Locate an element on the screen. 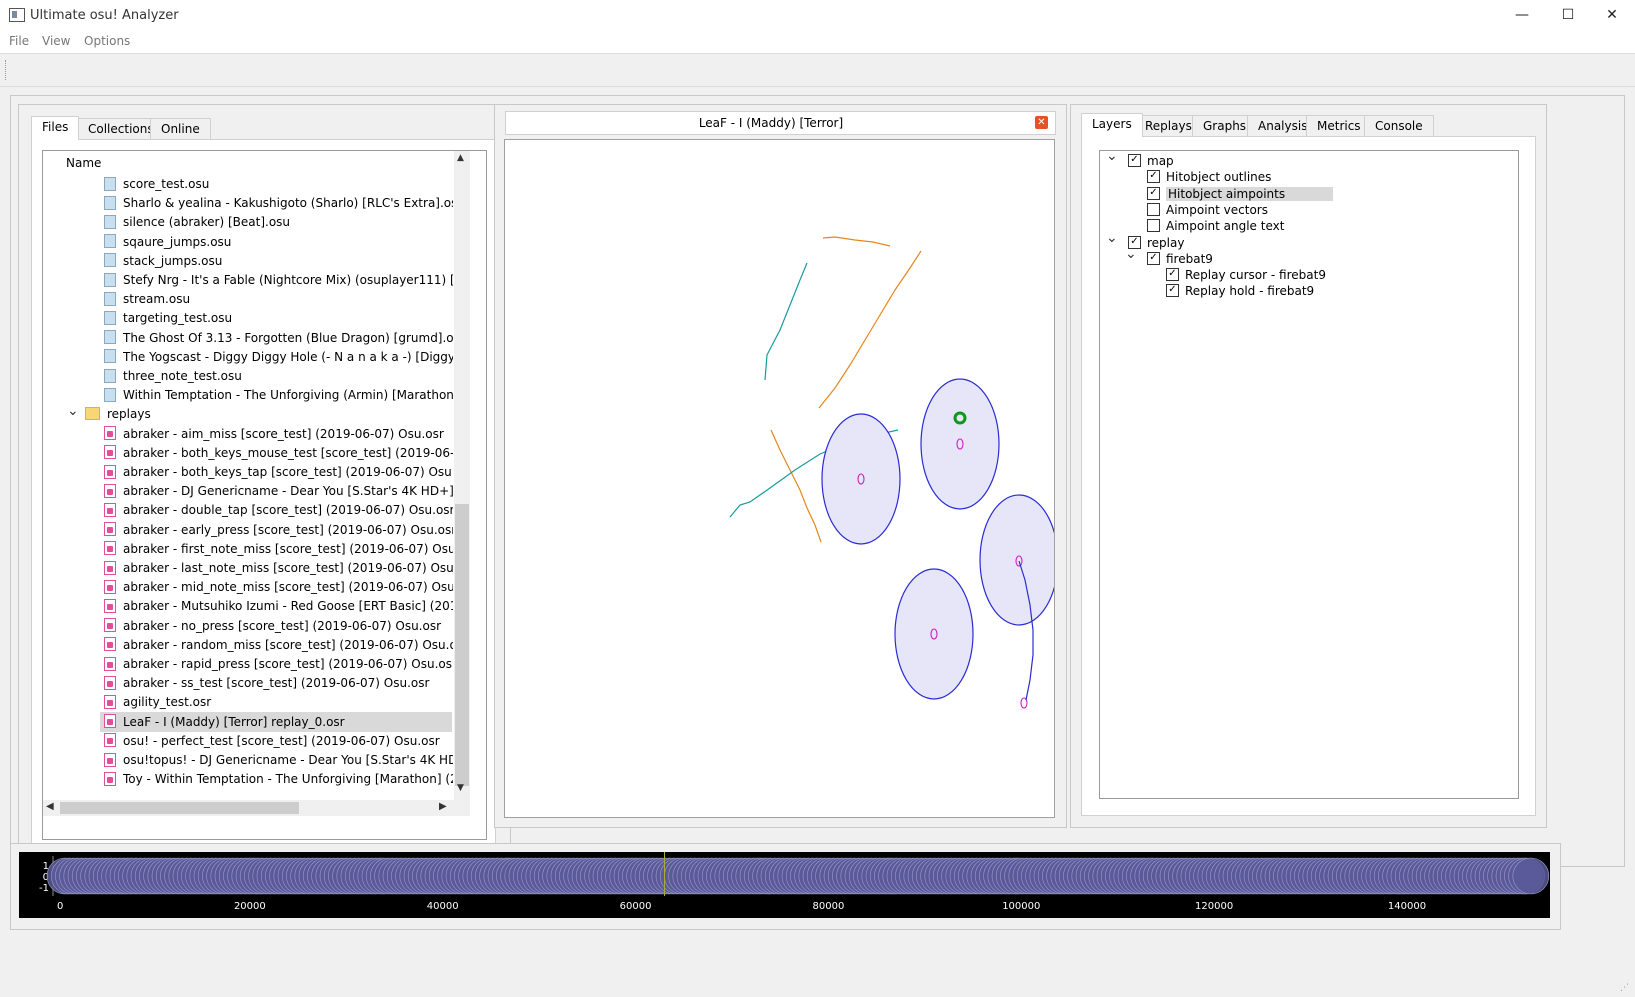 The image size is (1635, 997). tab-layers: Layers is located at coordinates (1112, 125).